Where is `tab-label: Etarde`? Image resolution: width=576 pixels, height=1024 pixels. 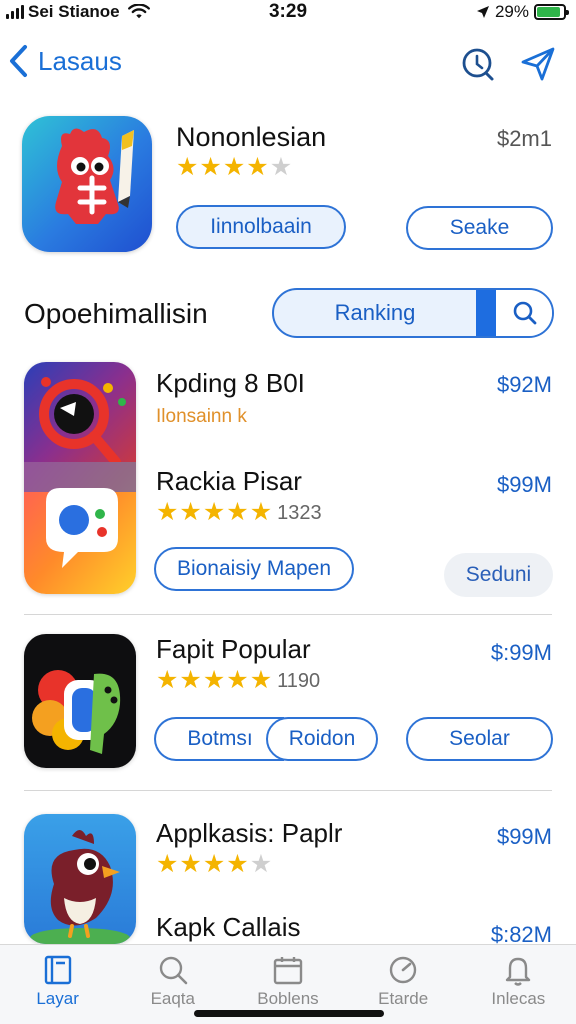 tab-label: Etarde is located at coordinates (403, 998).